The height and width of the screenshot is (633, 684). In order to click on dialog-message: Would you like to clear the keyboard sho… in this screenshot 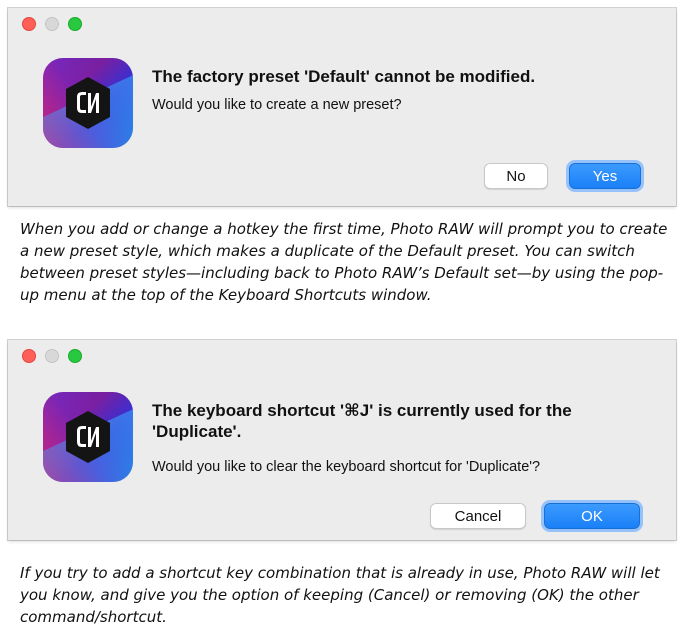, I will do `click(346, 467)`.